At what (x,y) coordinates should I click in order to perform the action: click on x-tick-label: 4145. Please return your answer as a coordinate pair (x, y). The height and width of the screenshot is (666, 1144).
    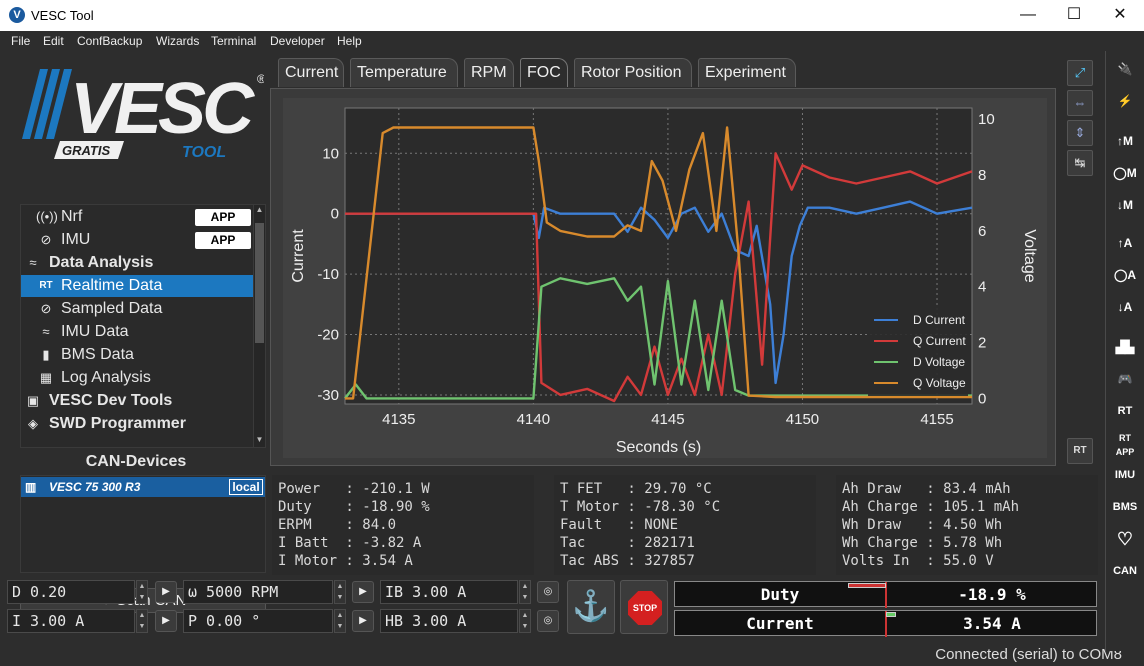
    Looking at the image, I should click on (667, 419).